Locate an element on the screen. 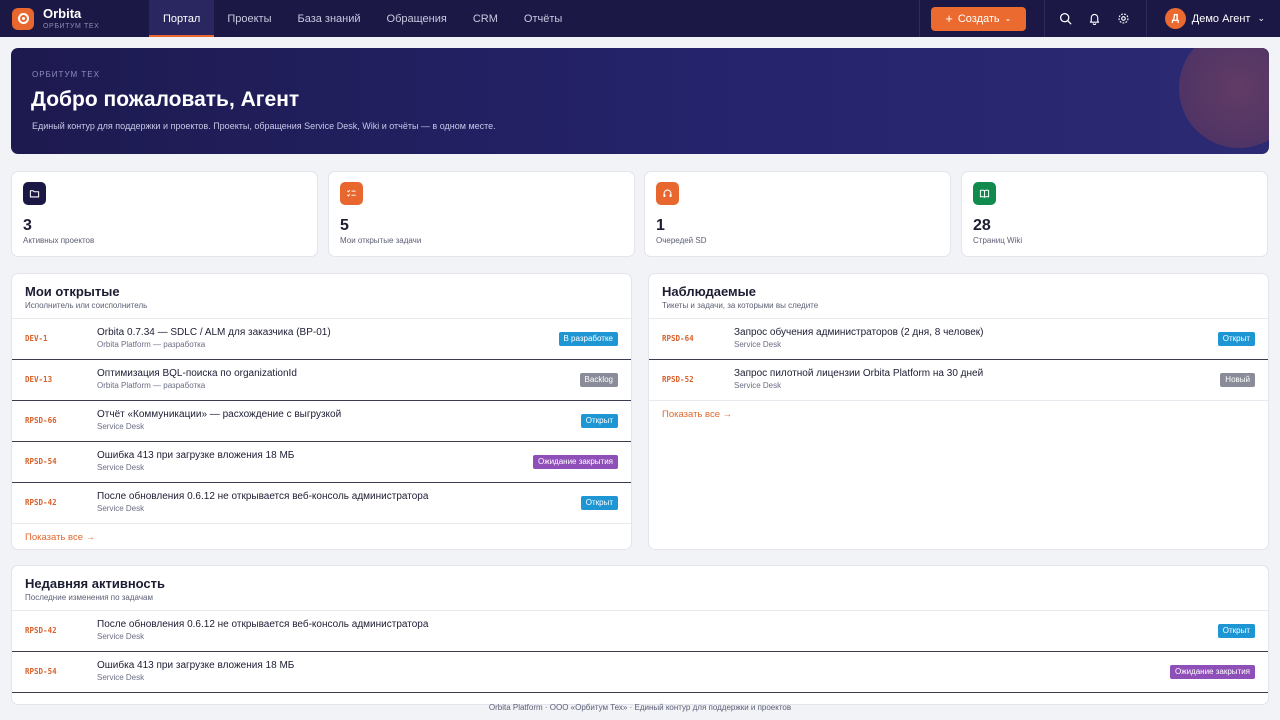  brand: Orbita ОРБИТУМ ТЕХ is located at coordinates (74, 18).